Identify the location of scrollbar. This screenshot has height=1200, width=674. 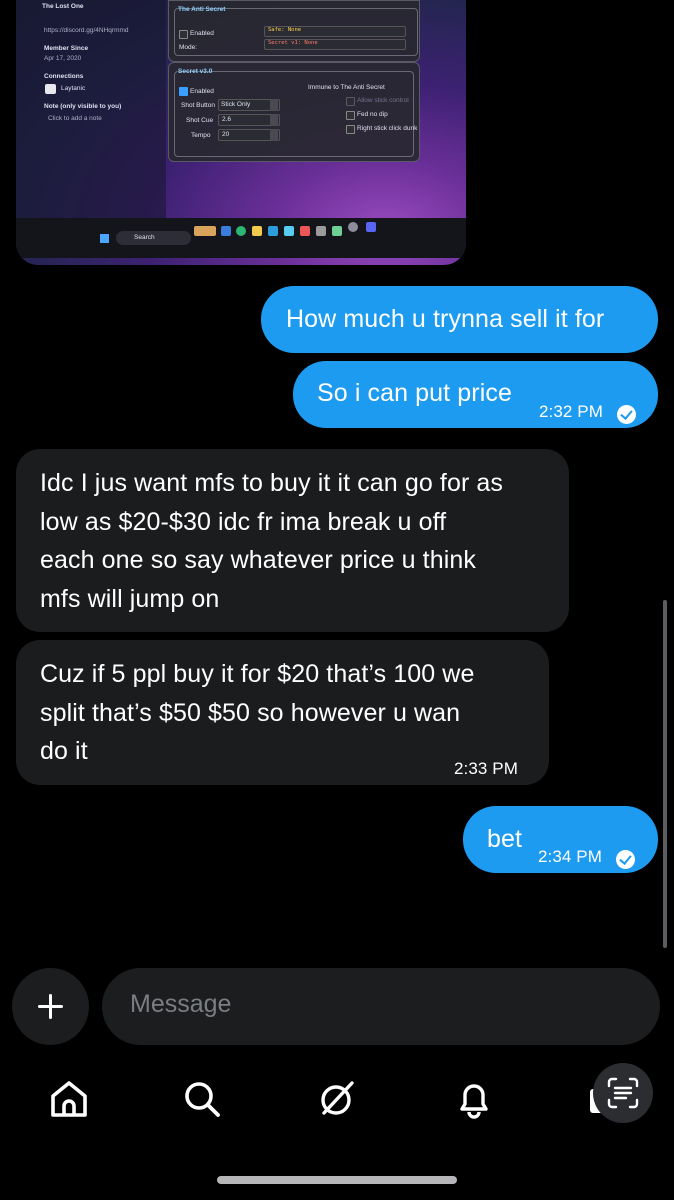
(665, 774).